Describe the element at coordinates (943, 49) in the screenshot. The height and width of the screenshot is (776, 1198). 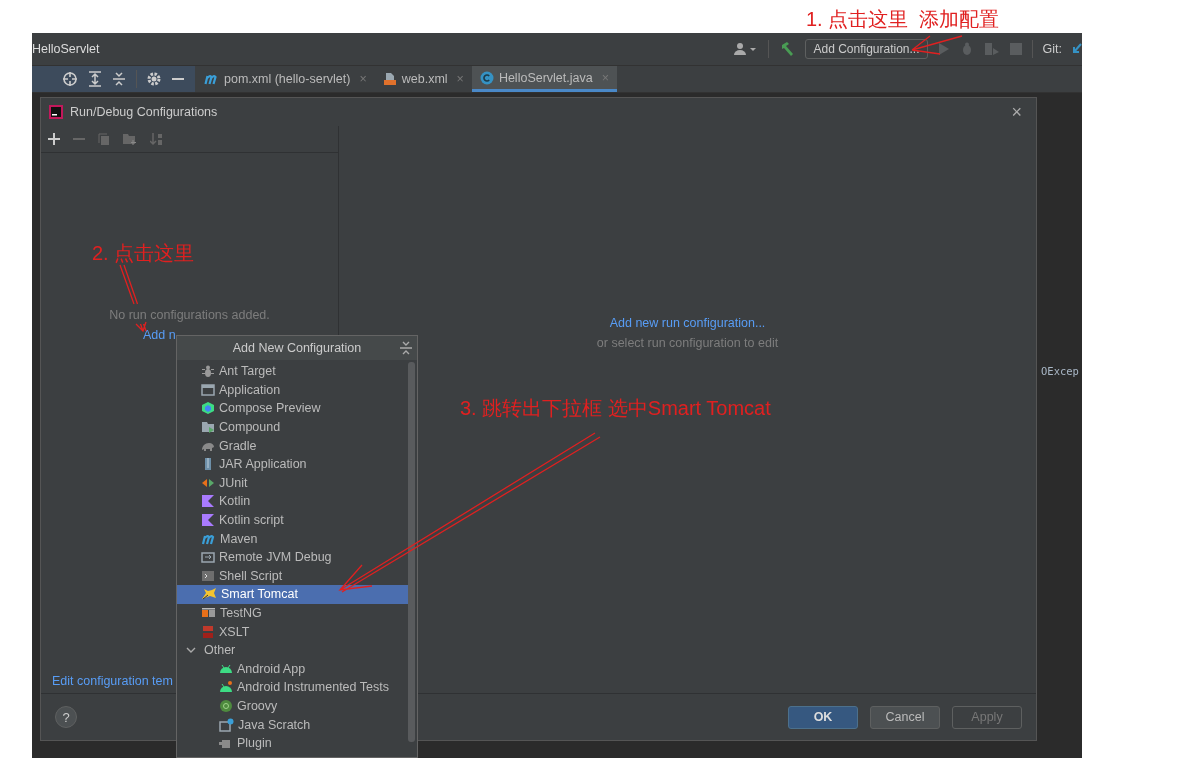
I see `play-icon` at that location.